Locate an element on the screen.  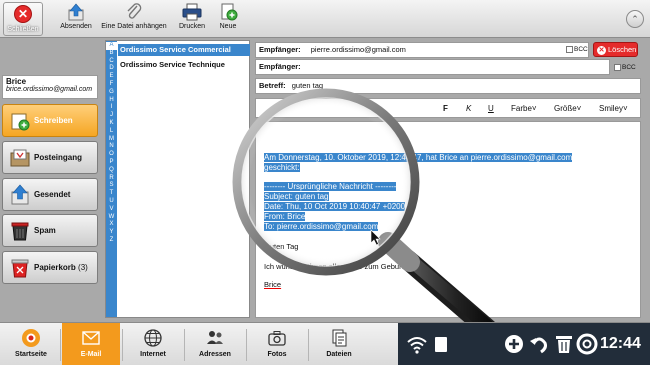
send-button: Absenden is located at coordinates (76, 19).